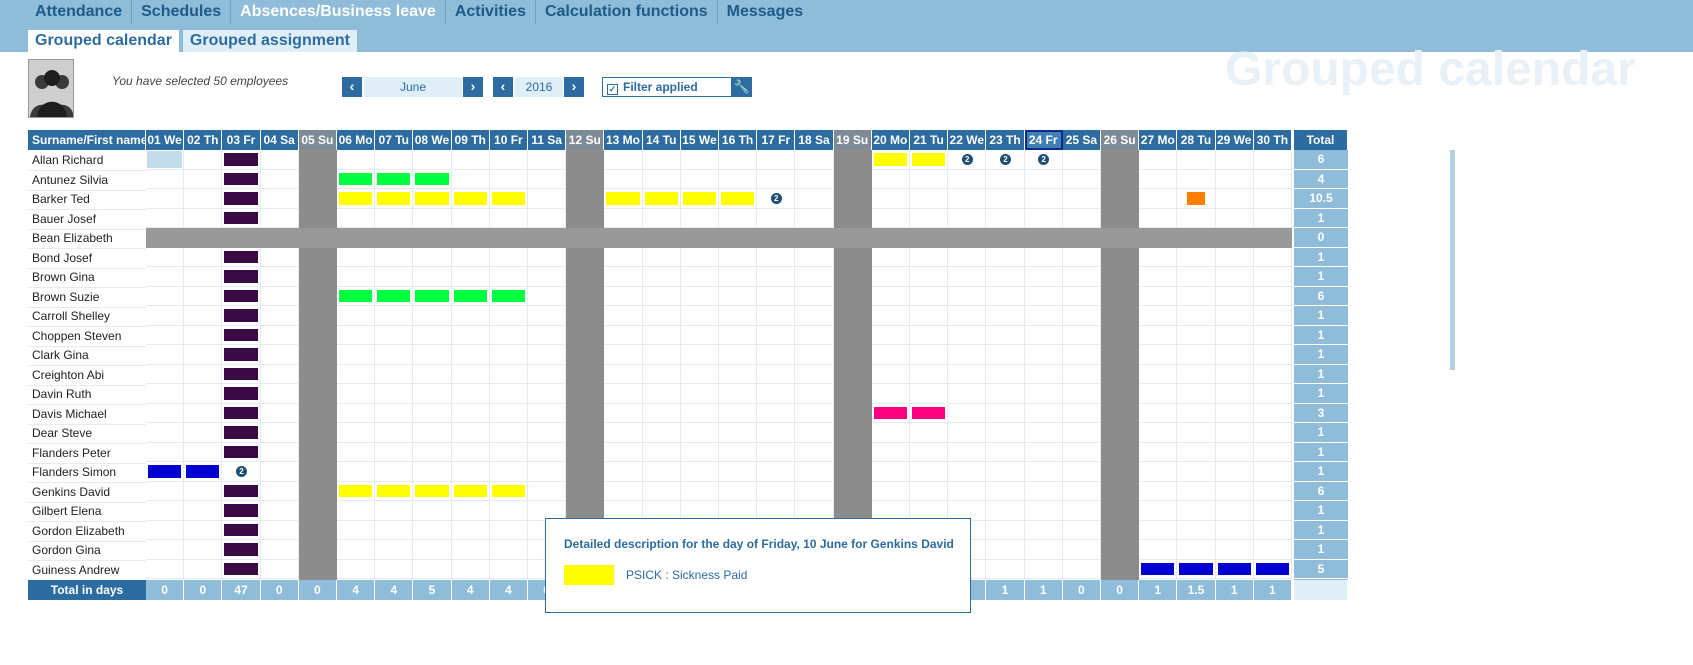 The width and height of the screenshot is (1693, 665). I want to click on employee-name: Davin Ruth, so click(87, 394).